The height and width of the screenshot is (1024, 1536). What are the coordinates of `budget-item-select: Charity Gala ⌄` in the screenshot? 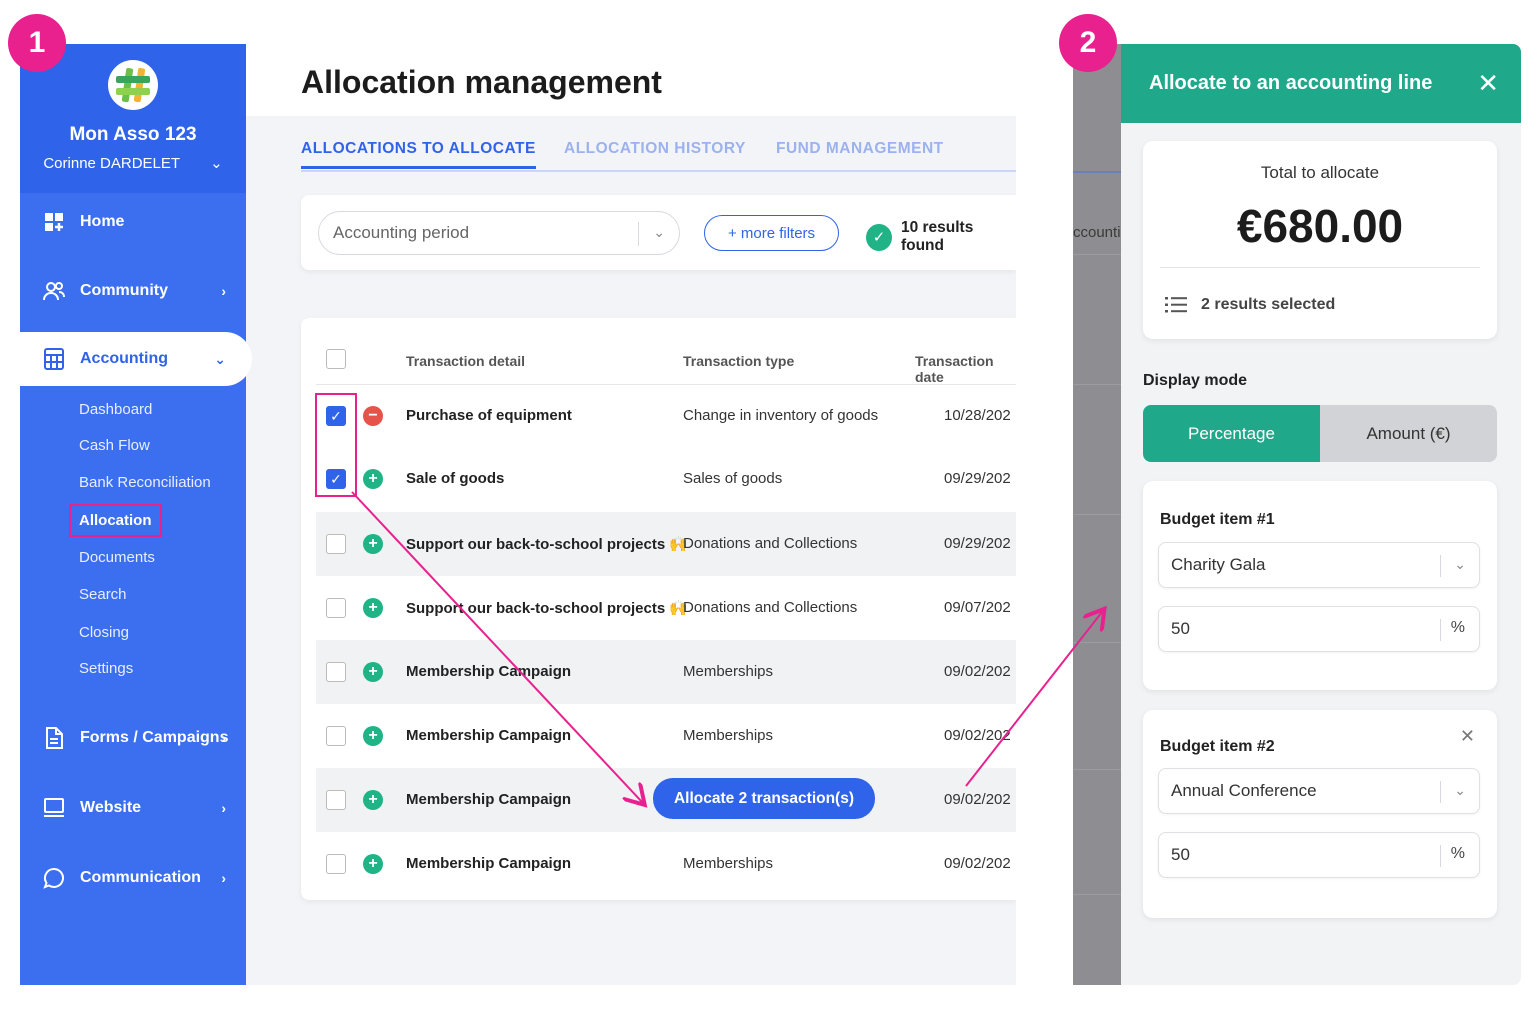 It's located at (1319, 565).